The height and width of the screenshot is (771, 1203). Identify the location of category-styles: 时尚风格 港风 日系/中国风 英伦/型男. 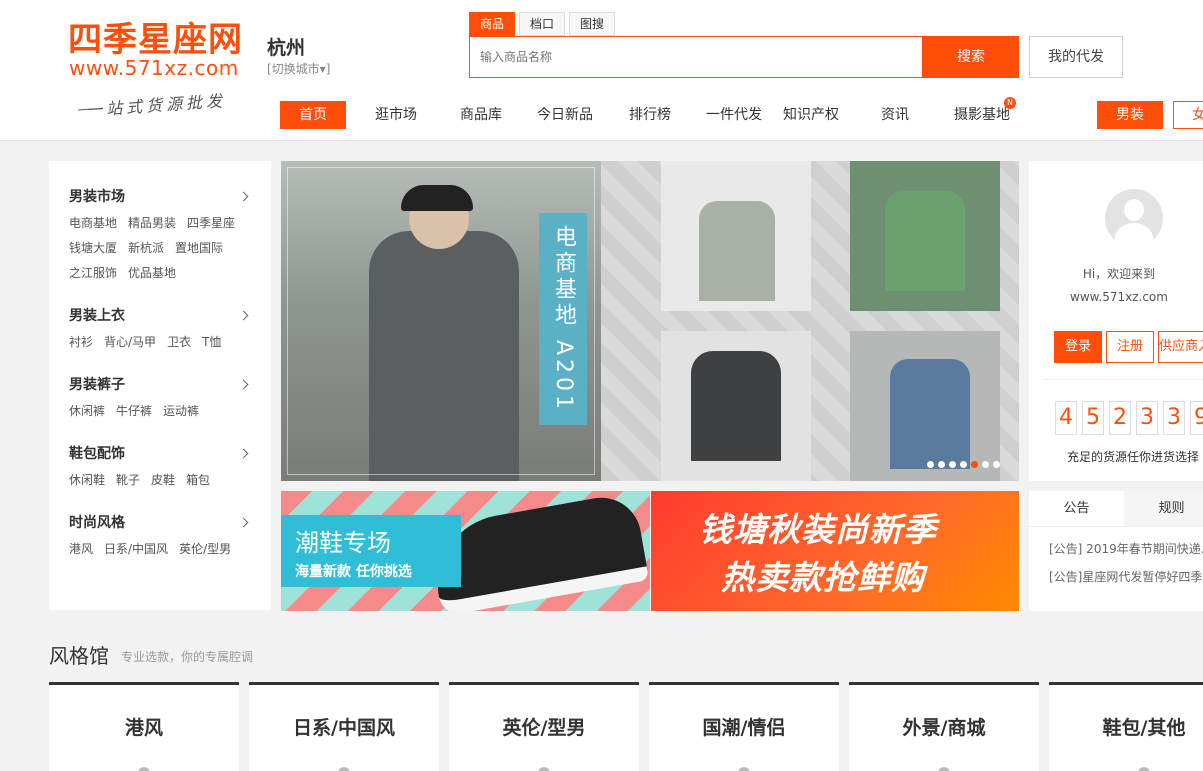
(160, 536).